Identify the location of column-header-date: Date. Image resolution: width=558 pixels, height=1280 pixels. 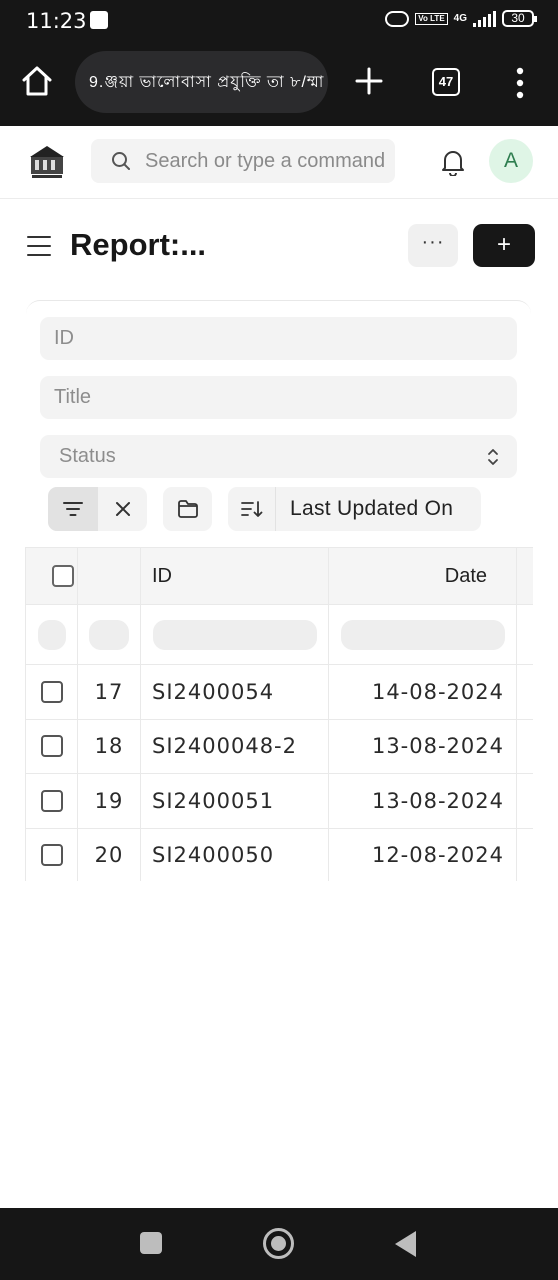
(422, 576).